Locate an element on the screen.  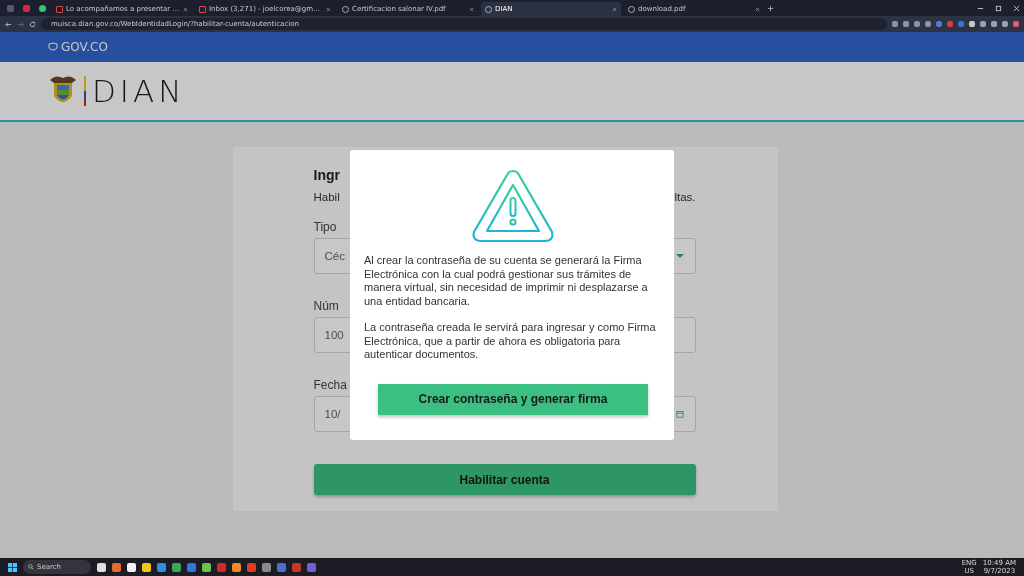
modal-text: La contraseña creada le servirá para ingresar y como Firma Electrónica, que a partir de ahora es obligatoria para autenticar documentos. is located at coordinates (510, 341).